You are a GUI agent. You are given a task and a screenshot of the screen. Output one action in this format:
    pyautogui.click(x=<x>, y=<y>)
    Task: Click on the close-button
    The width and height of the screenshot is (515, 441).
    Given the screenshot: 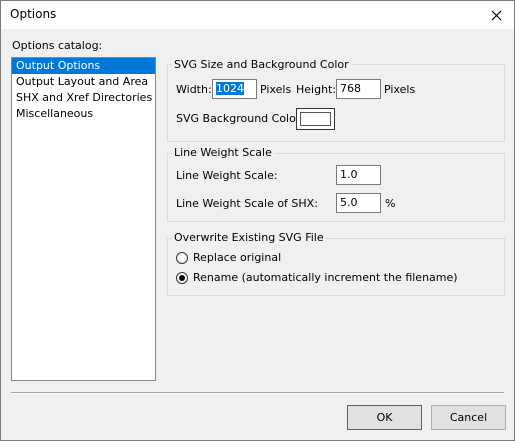 What is the action you would take?
    pyautogui.click(x=496, y=15)
    